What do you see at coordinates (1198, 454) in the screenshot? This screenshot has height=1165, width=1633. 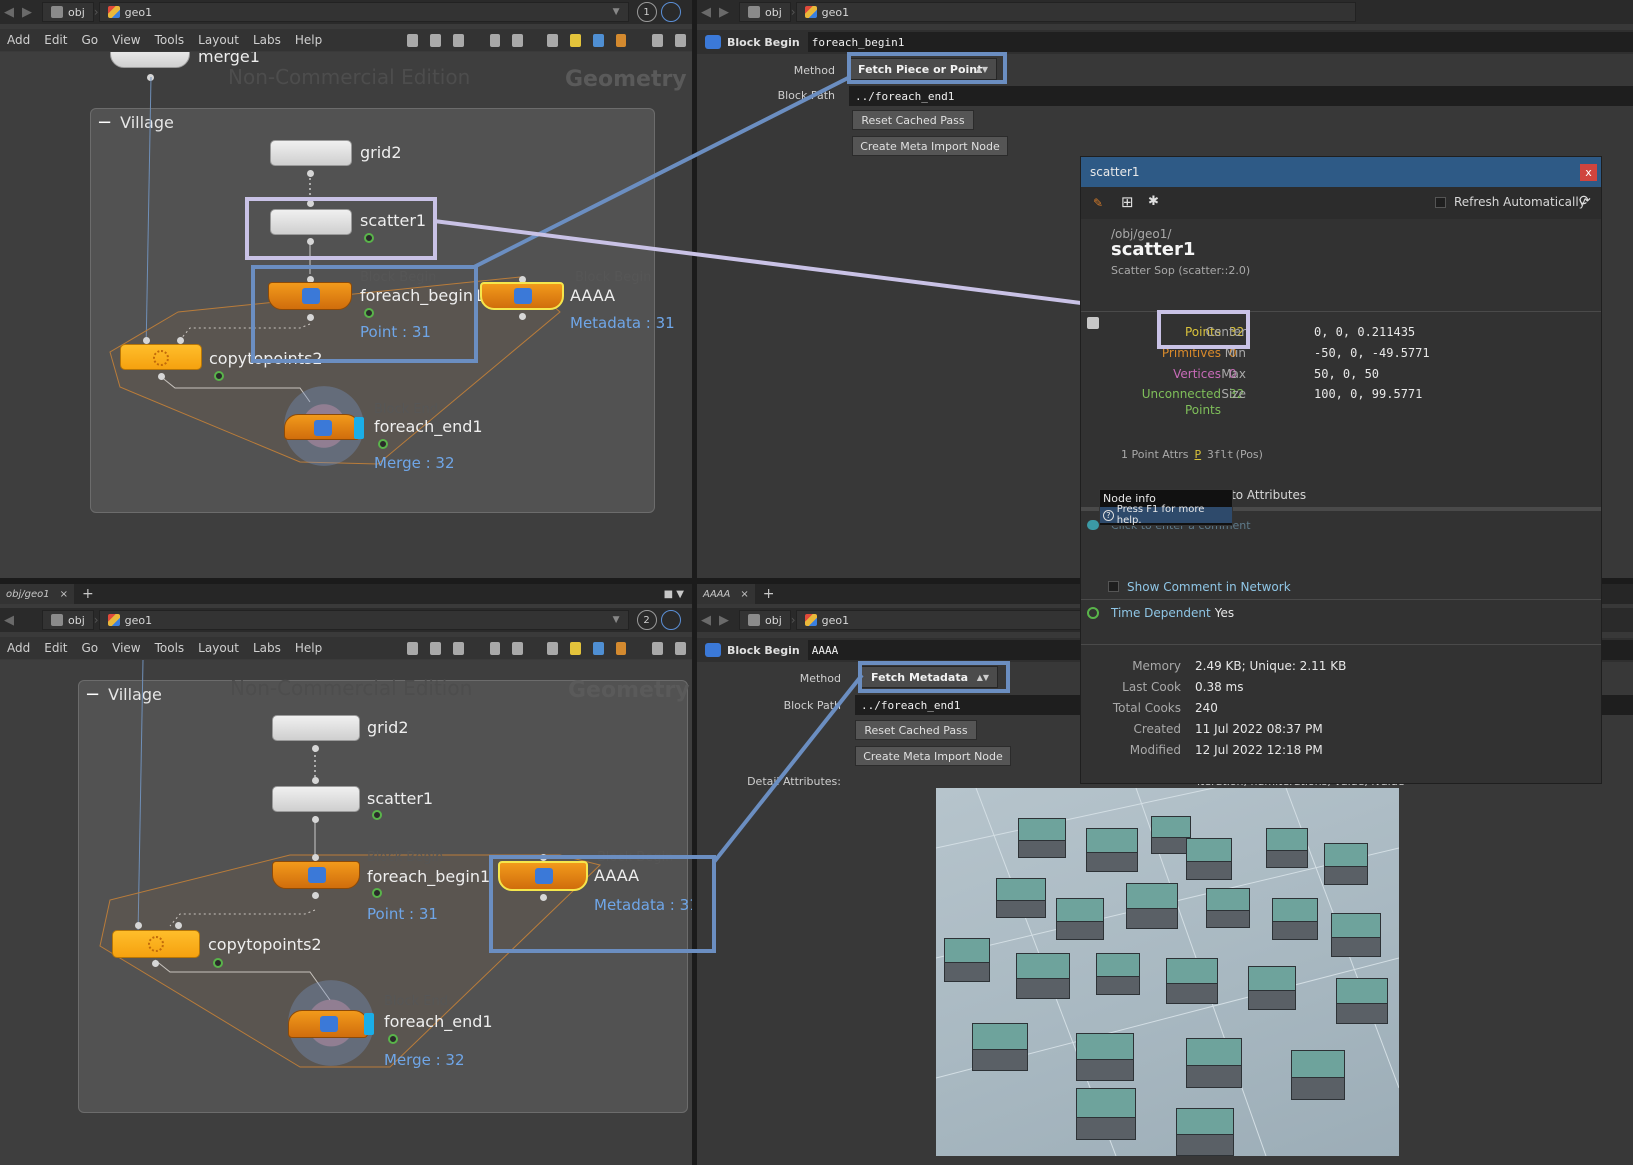 I see `point-attr-name: P` at bounding box center [1198, 454].